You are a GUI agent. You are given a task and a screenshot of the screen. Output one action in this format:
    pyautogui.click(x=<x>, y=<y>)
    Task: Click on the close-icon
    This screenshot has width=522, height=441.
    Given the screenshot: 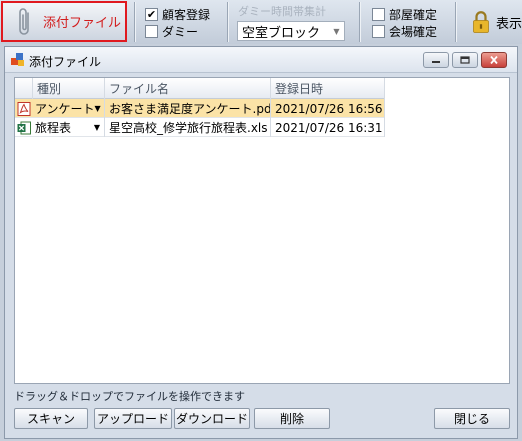 What is the action you would take?
    pyautogui.click(x=494, y=60)
    